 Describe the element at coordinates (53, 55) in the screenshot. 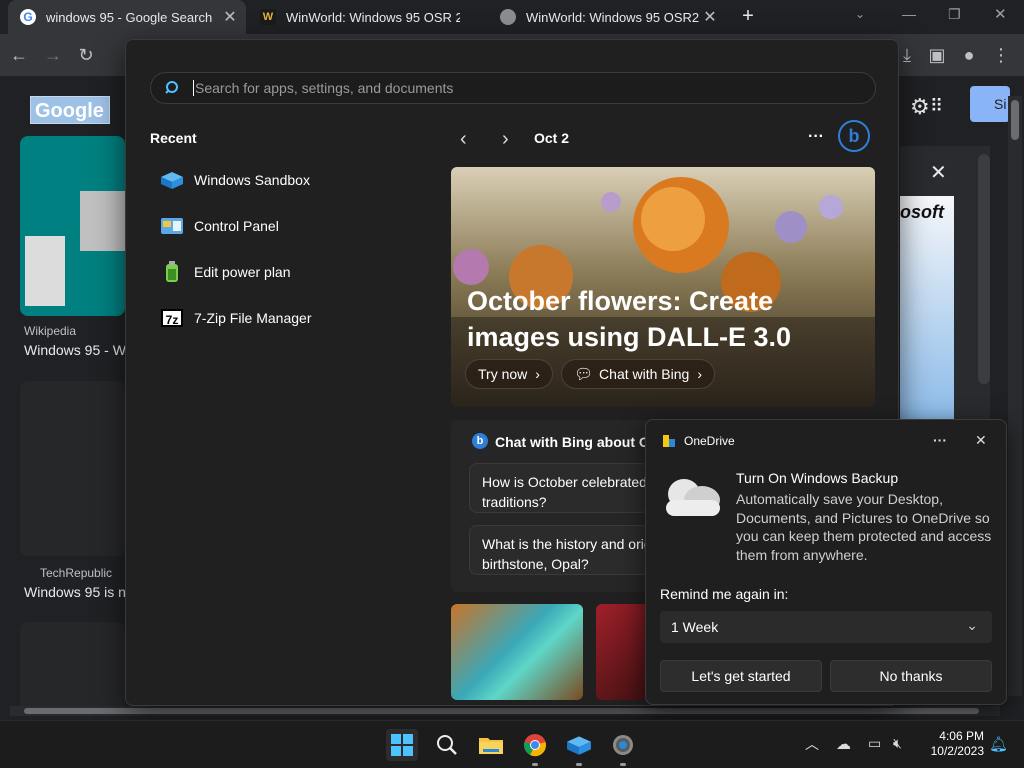

I see `forward-icon: →` at that location.